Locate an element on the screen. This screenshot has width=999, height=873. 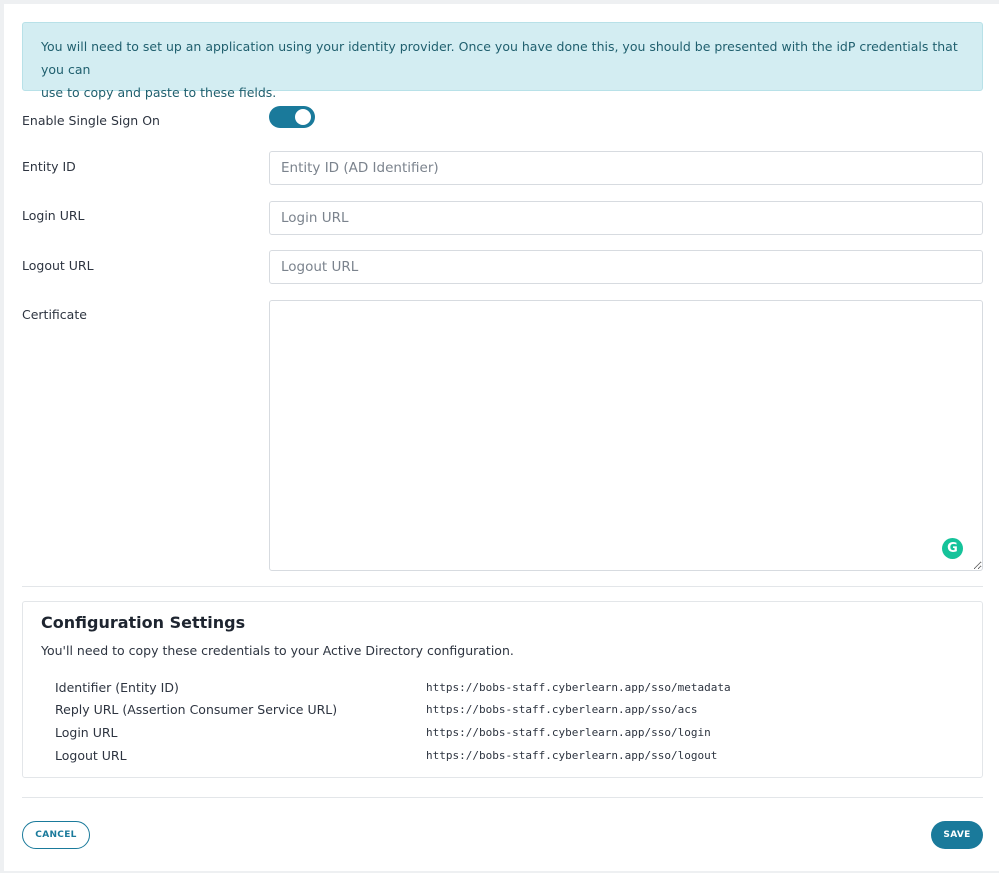
section-divider is located at coordinates (502, 586).